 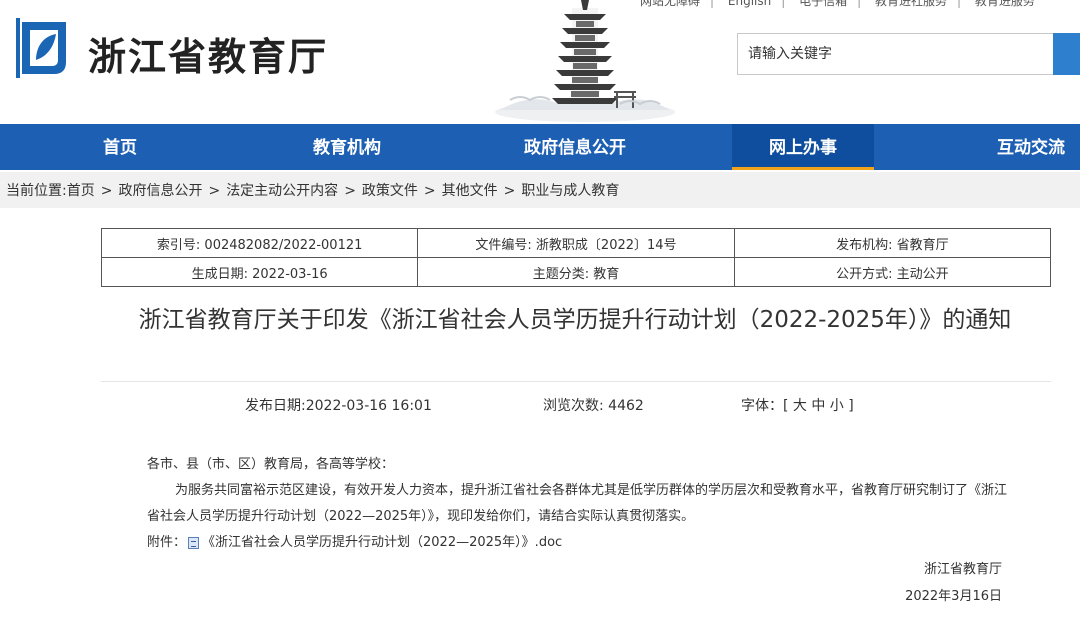 I want to click on meta-row: 生成日期: 2022-03-16 主题分类: 教育 公开方式: 主动公开, so click(x=576, y=272).